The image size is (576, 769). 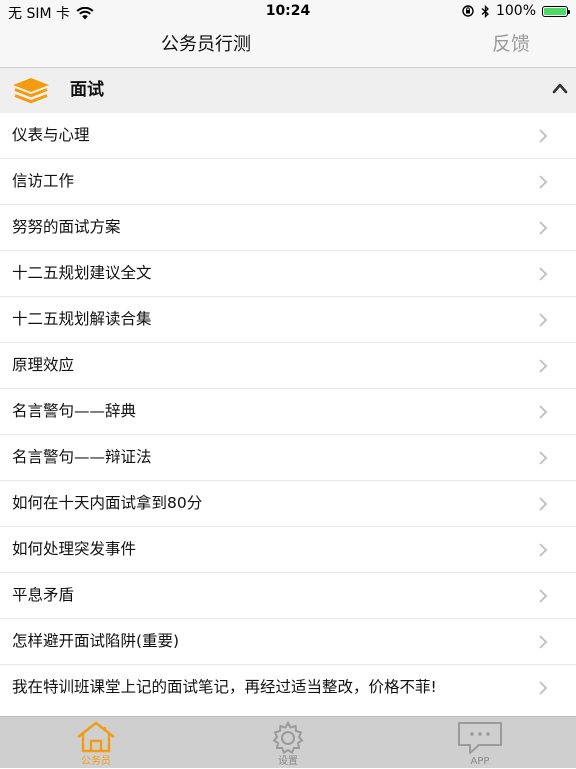 I want to click on section-title: 面试, so click(x=87, y=90).